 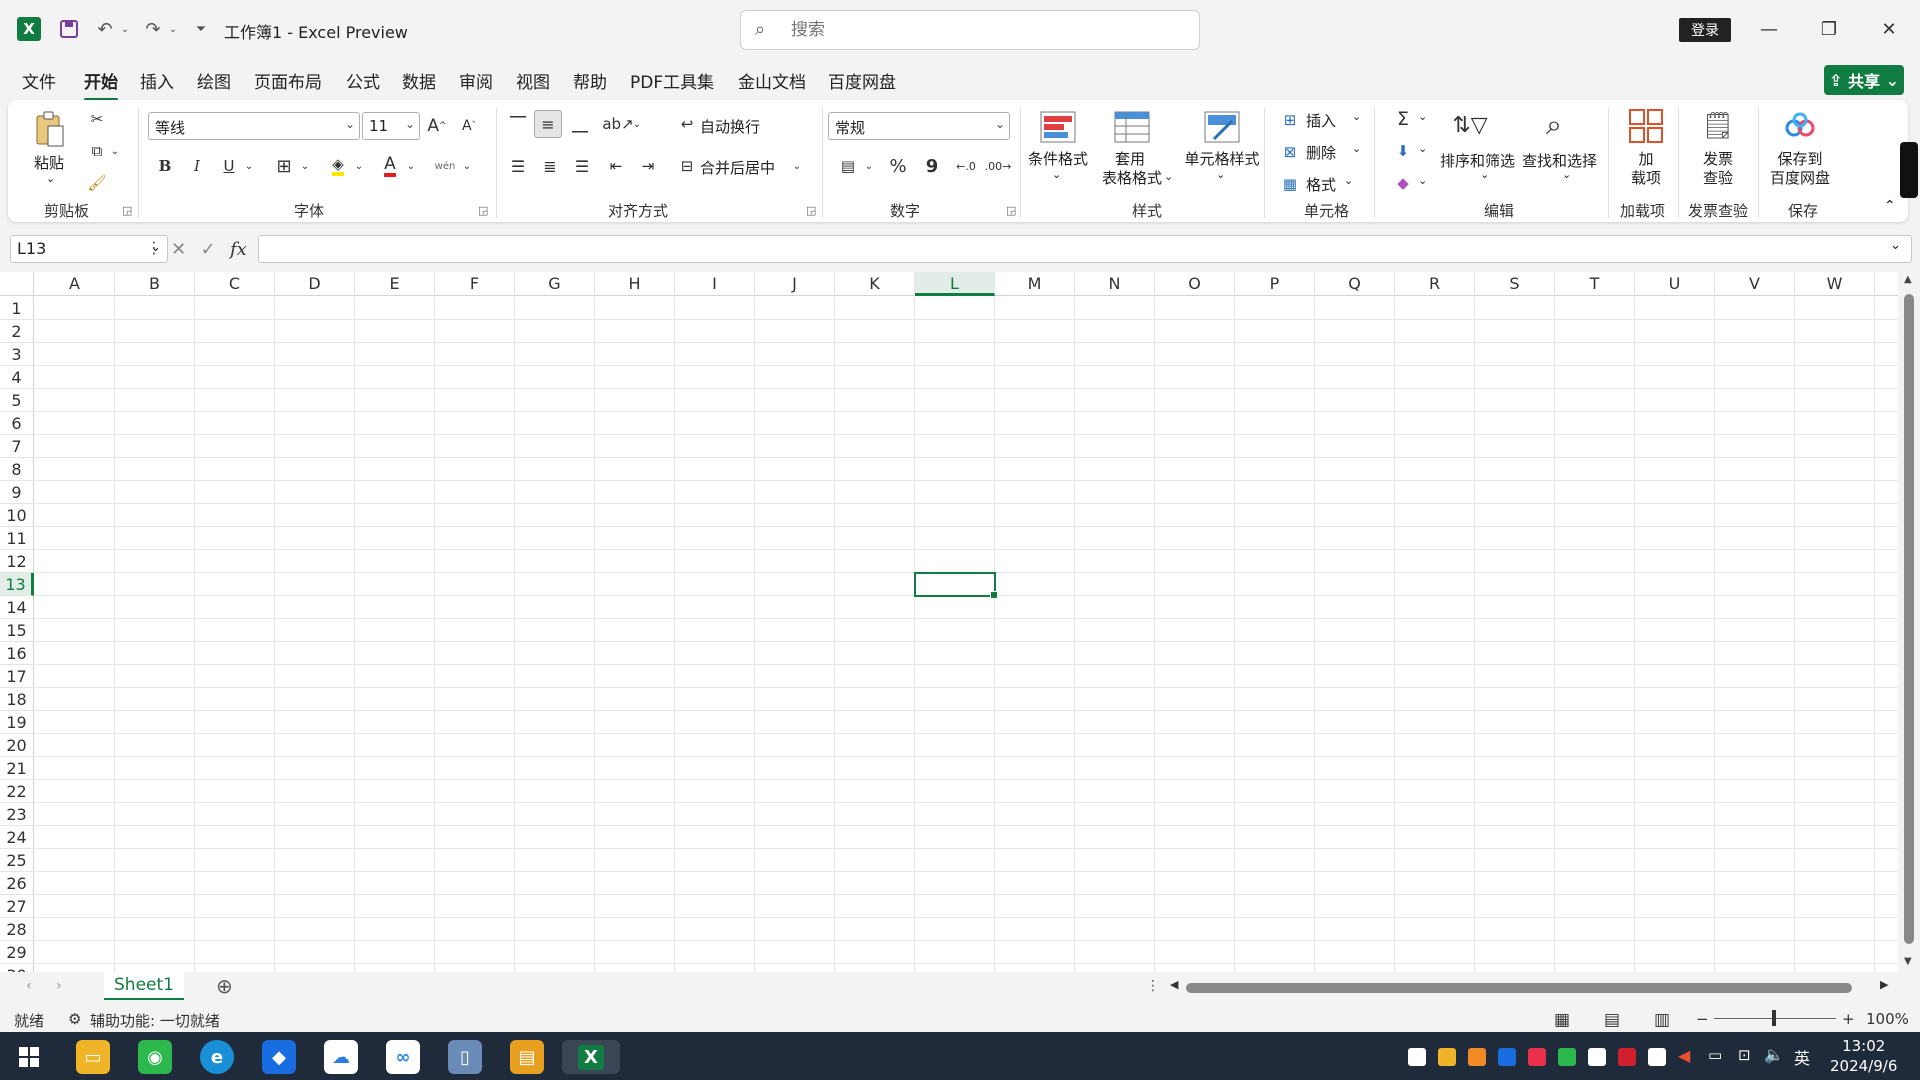 I want to click on tab-help: 帮助, so click(x=590, y=80).